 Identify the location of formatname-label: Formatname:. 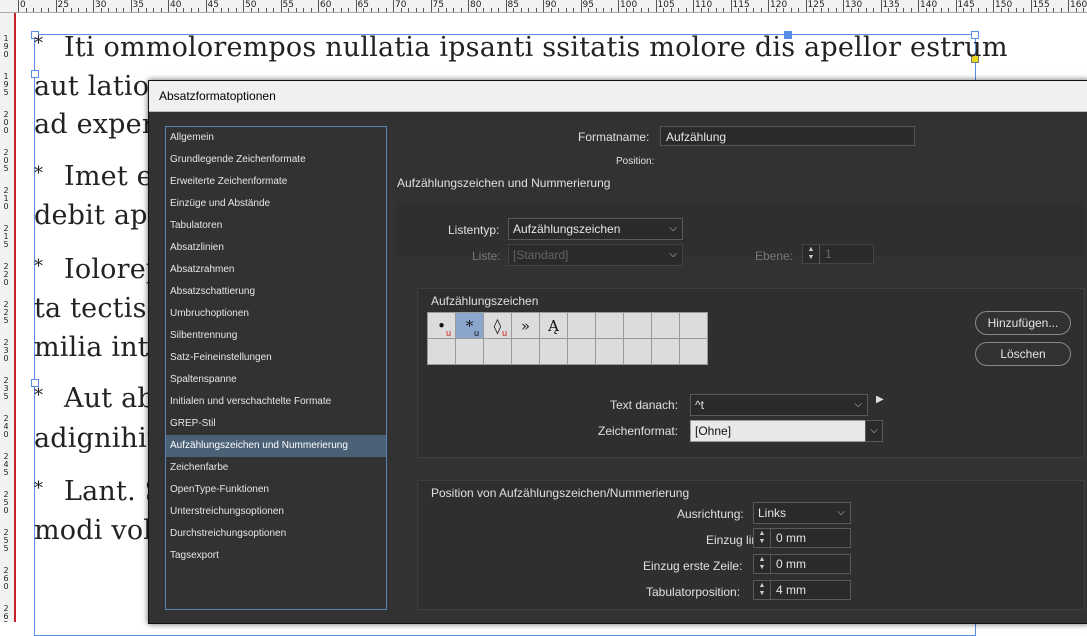
(614, 137).